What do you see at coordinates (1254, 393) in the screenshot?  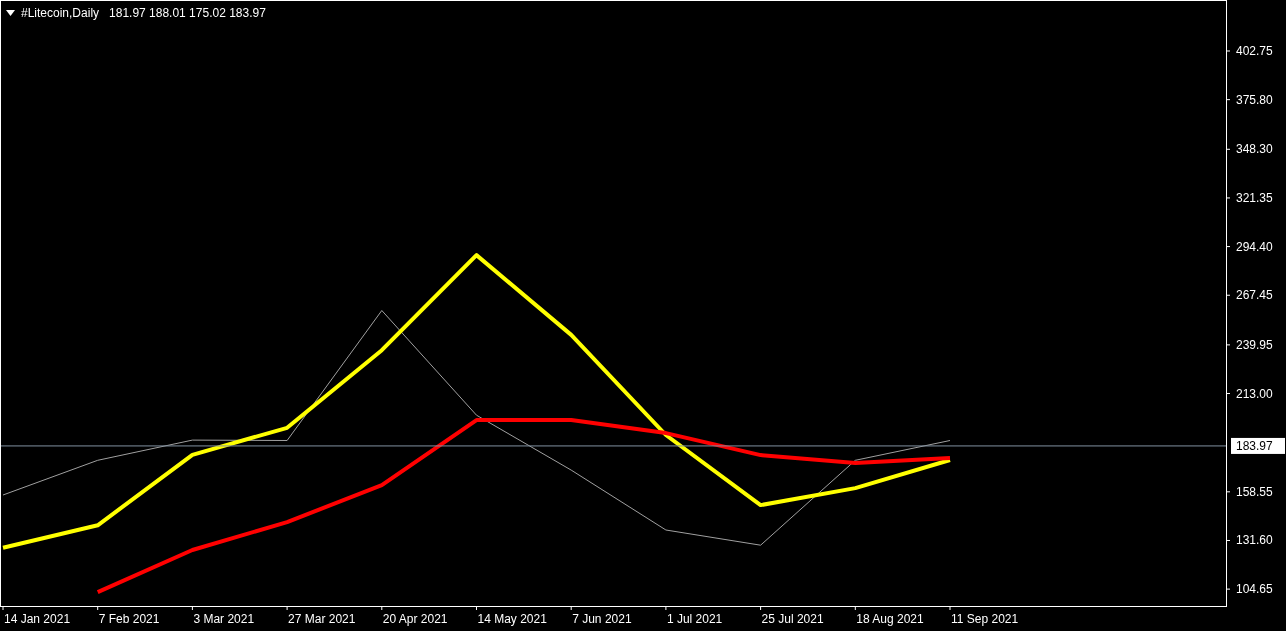 I see `price-axis-label: 213.00` at bounding box center [1254, 393].